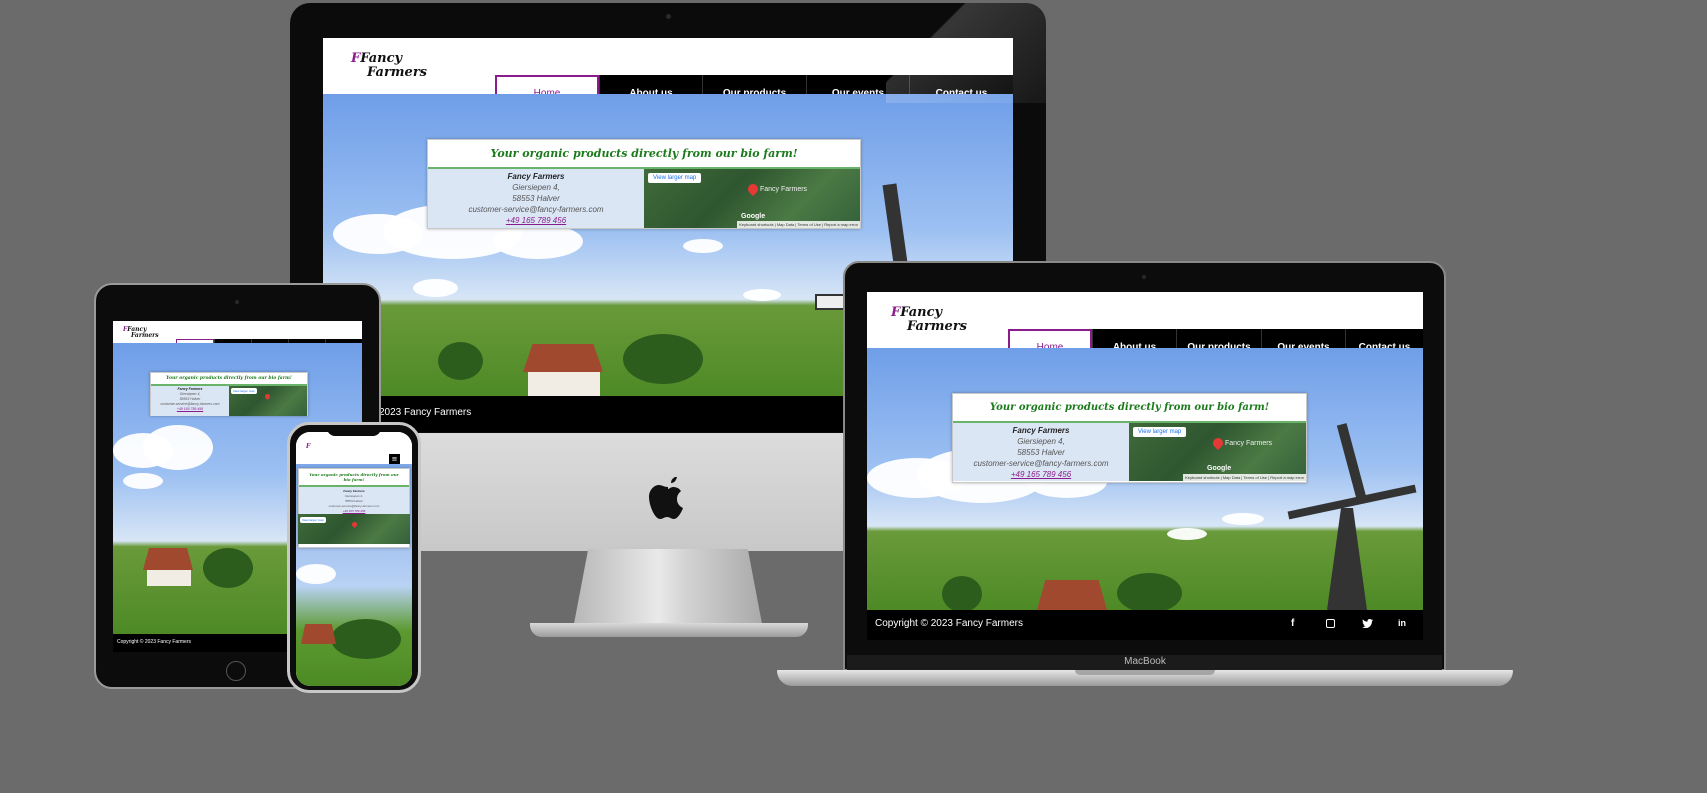  What do you see at coordinates (1402, 623) in the screenshot?
I see `linkedin-icon: in` at bounding box center [1402, 623].